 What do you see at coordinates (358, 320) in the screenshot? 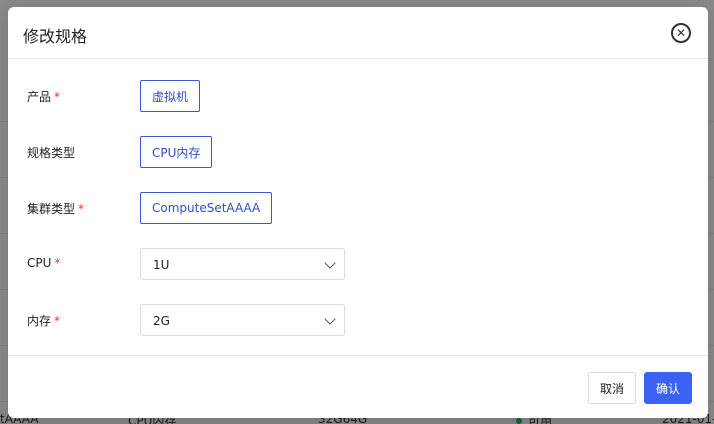
I see `form-row-memory: 内存 * 2G` at bounding box center [358, 320].